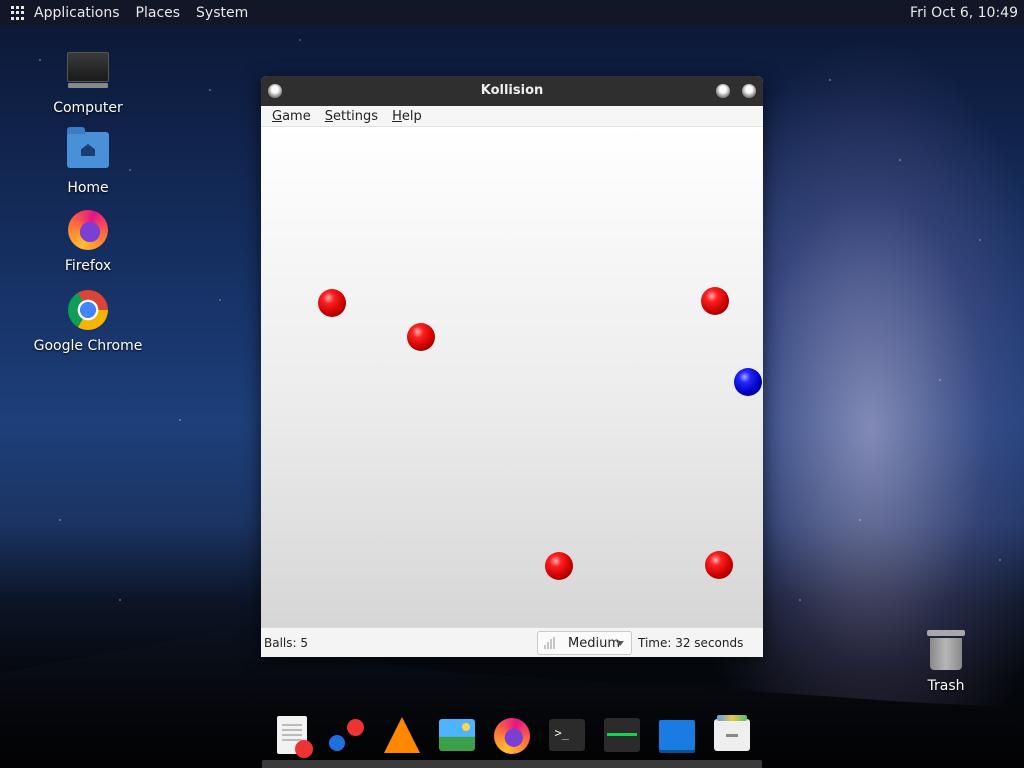  I want to click on app-grid-icon, so click(18, 13).